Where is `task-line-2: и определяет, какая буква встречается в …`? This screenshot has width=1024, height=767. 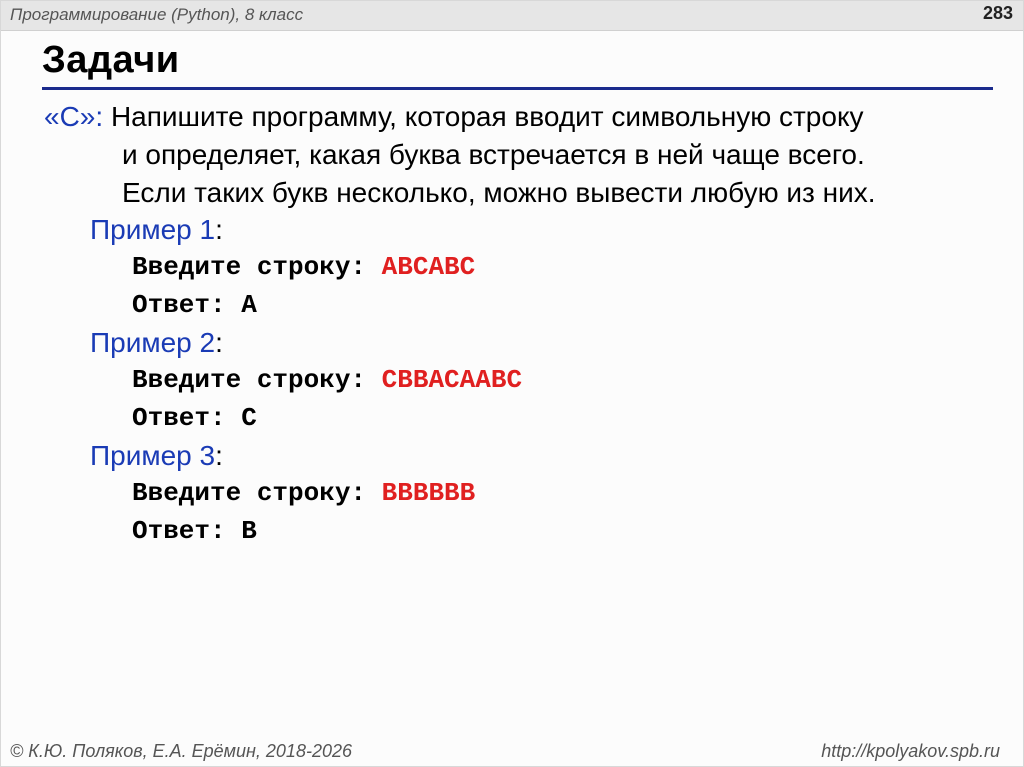
task-line-2: и определяет, какая буква встречается в … is located at coordinates (493, 154).